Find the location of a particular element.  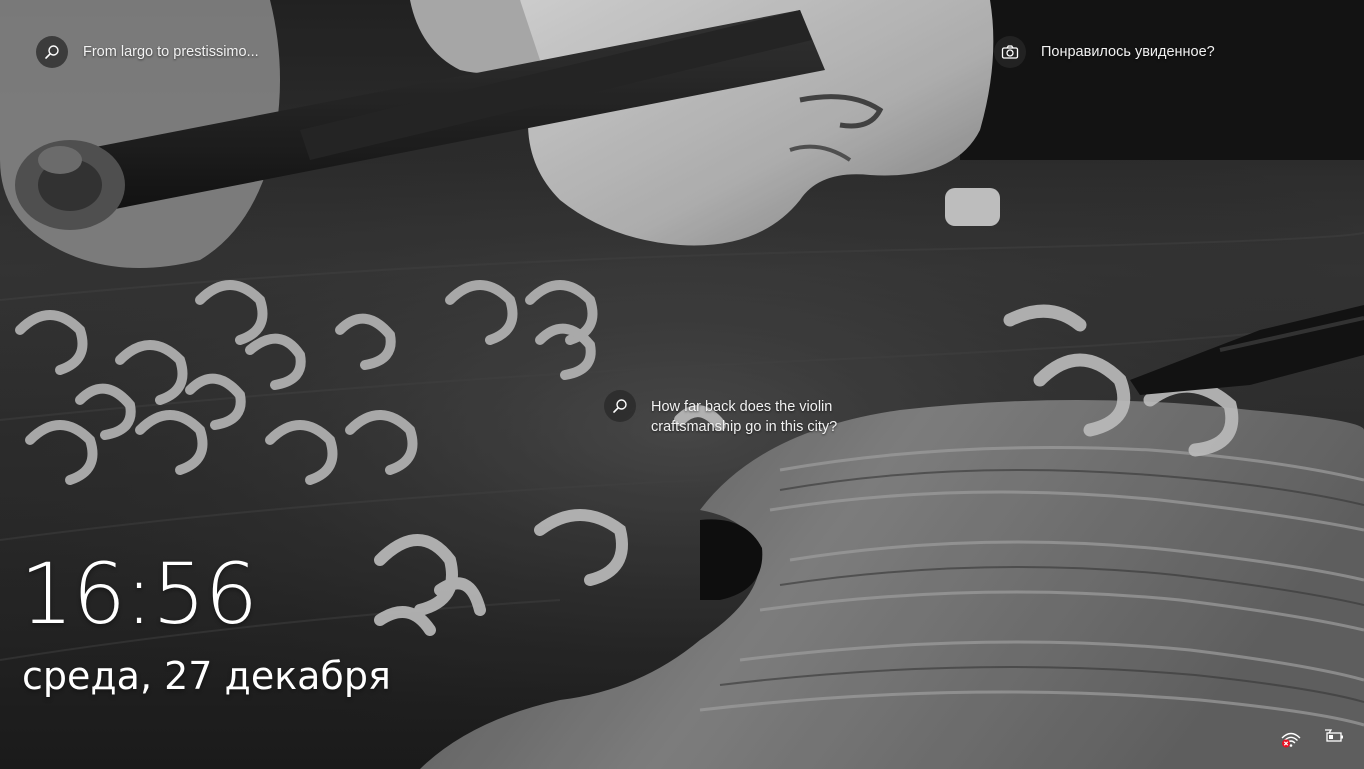

clock-date: среда, 27 декабря is located at coordinates (206, 676).